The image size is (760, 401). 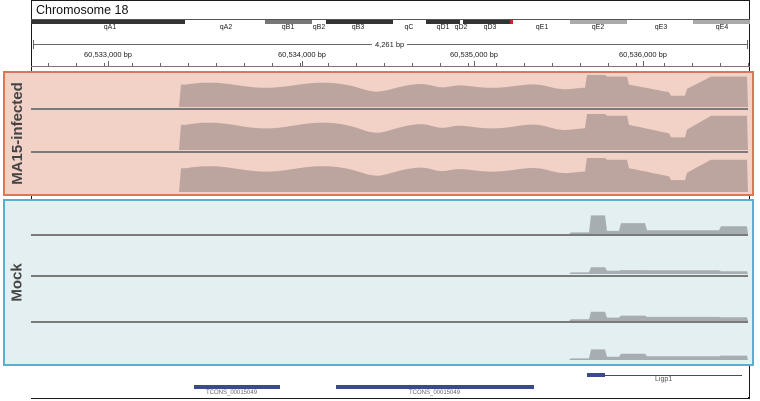 What do you see at coordinates (82, 10) in the screenshot?
I see `chromosome-title: Chromosome 18` at bounding box center [82, 10].